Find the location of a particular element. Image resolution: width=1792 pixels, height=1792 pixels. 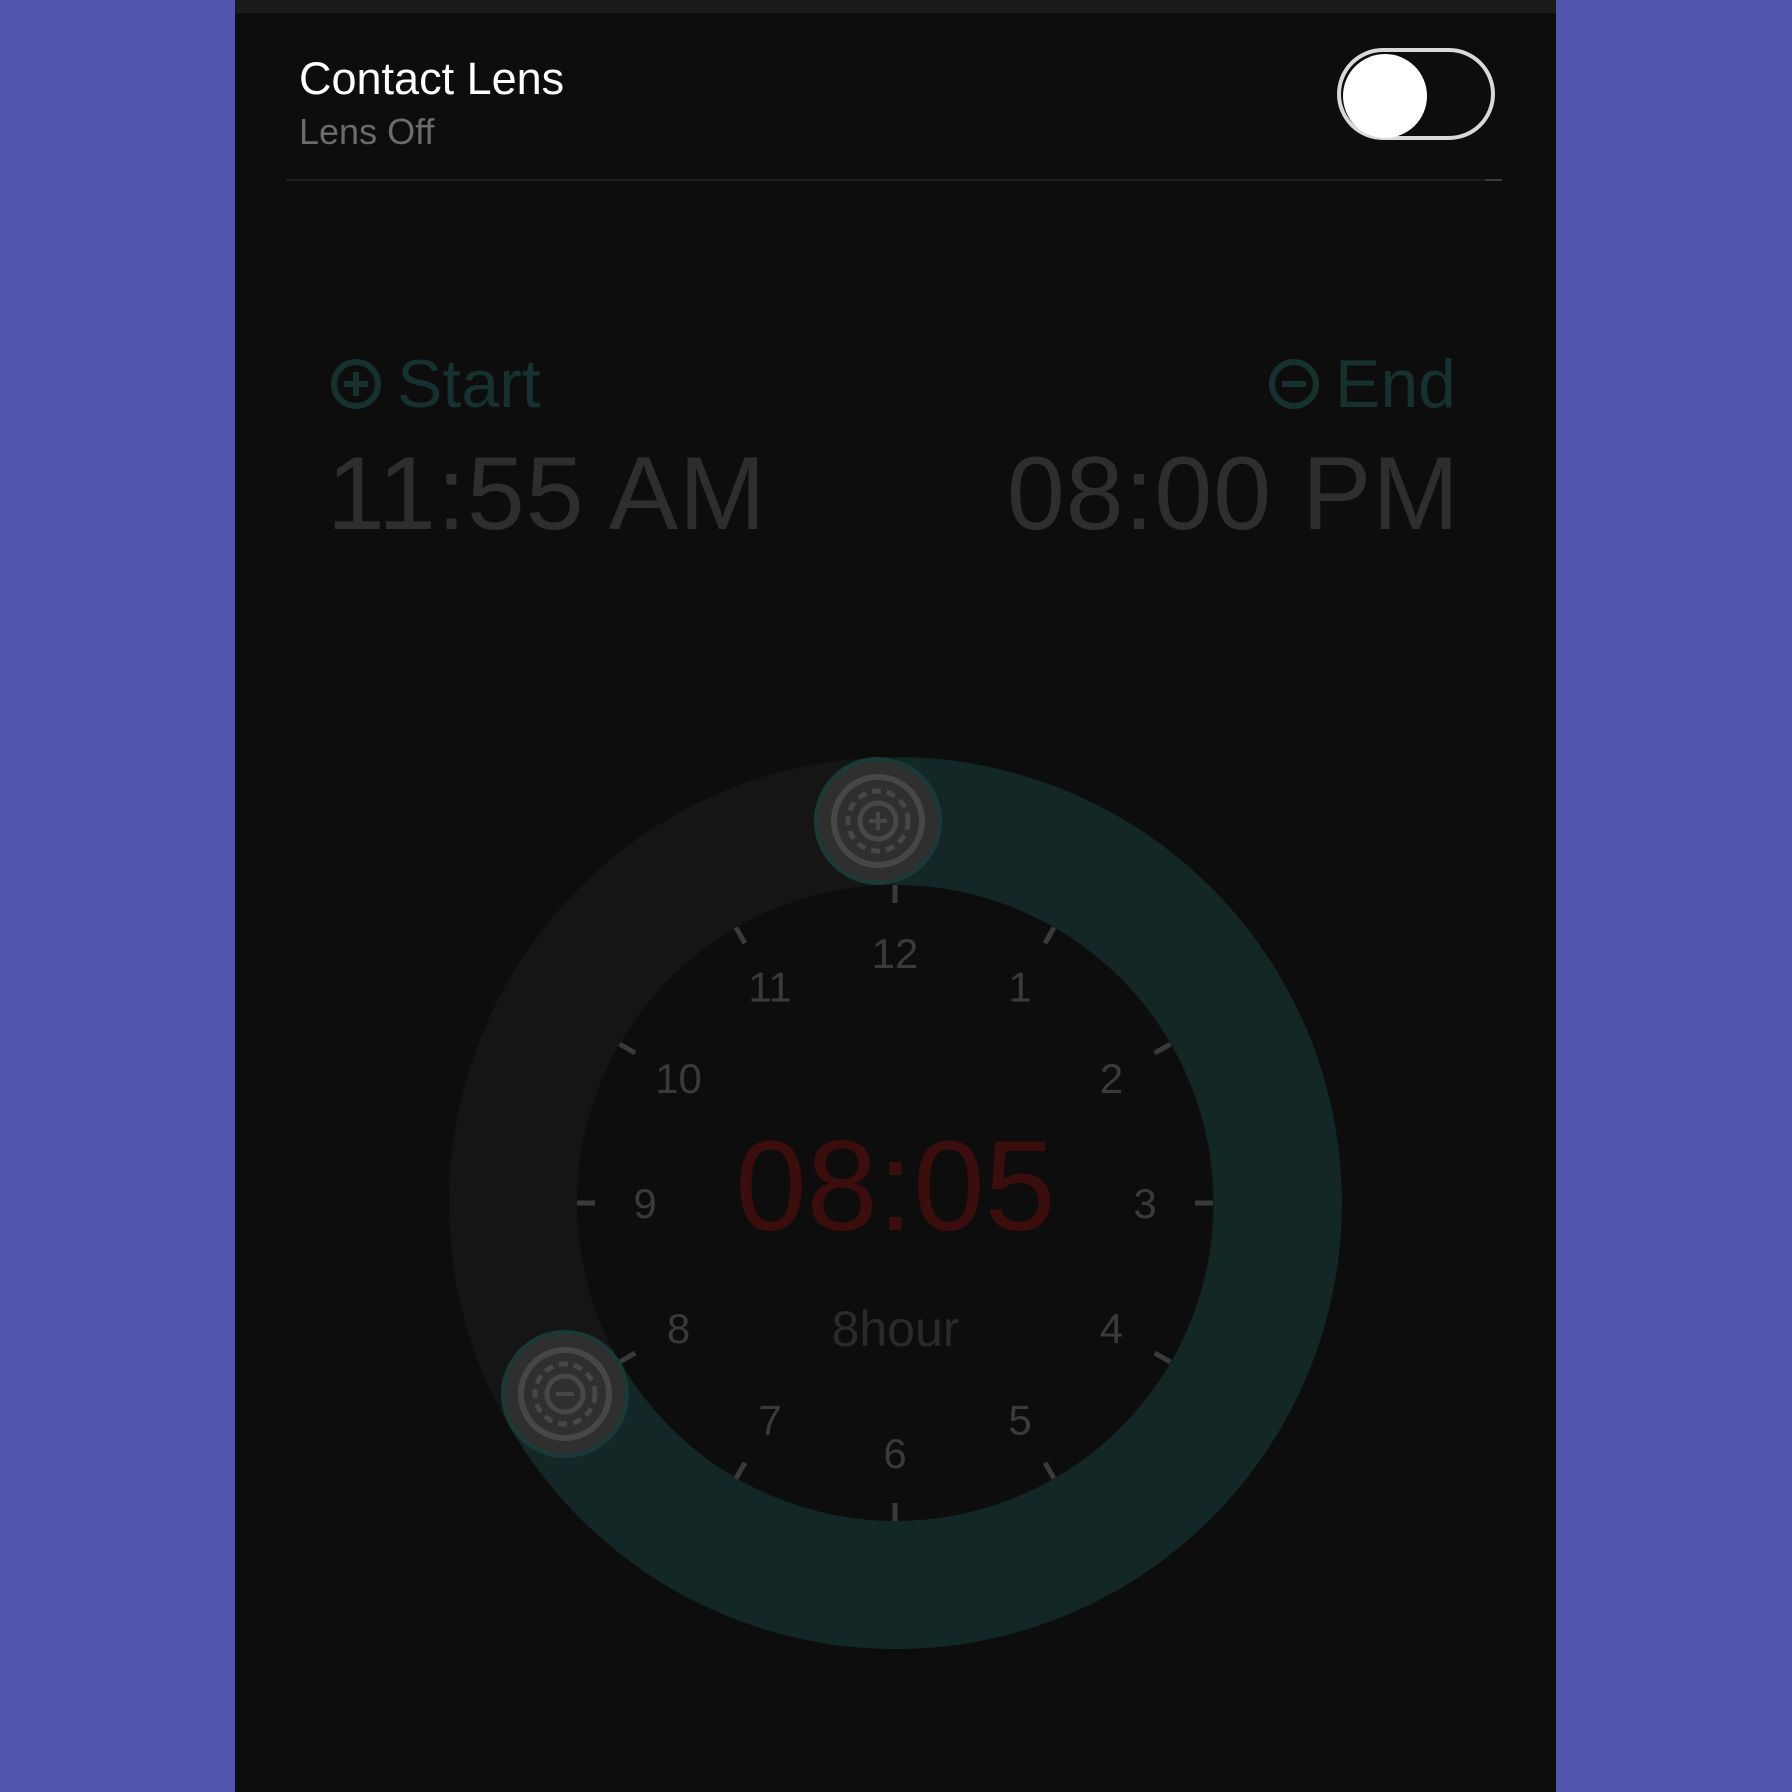

hour-label-5: 5 is located at coordinates (1019, 1420).